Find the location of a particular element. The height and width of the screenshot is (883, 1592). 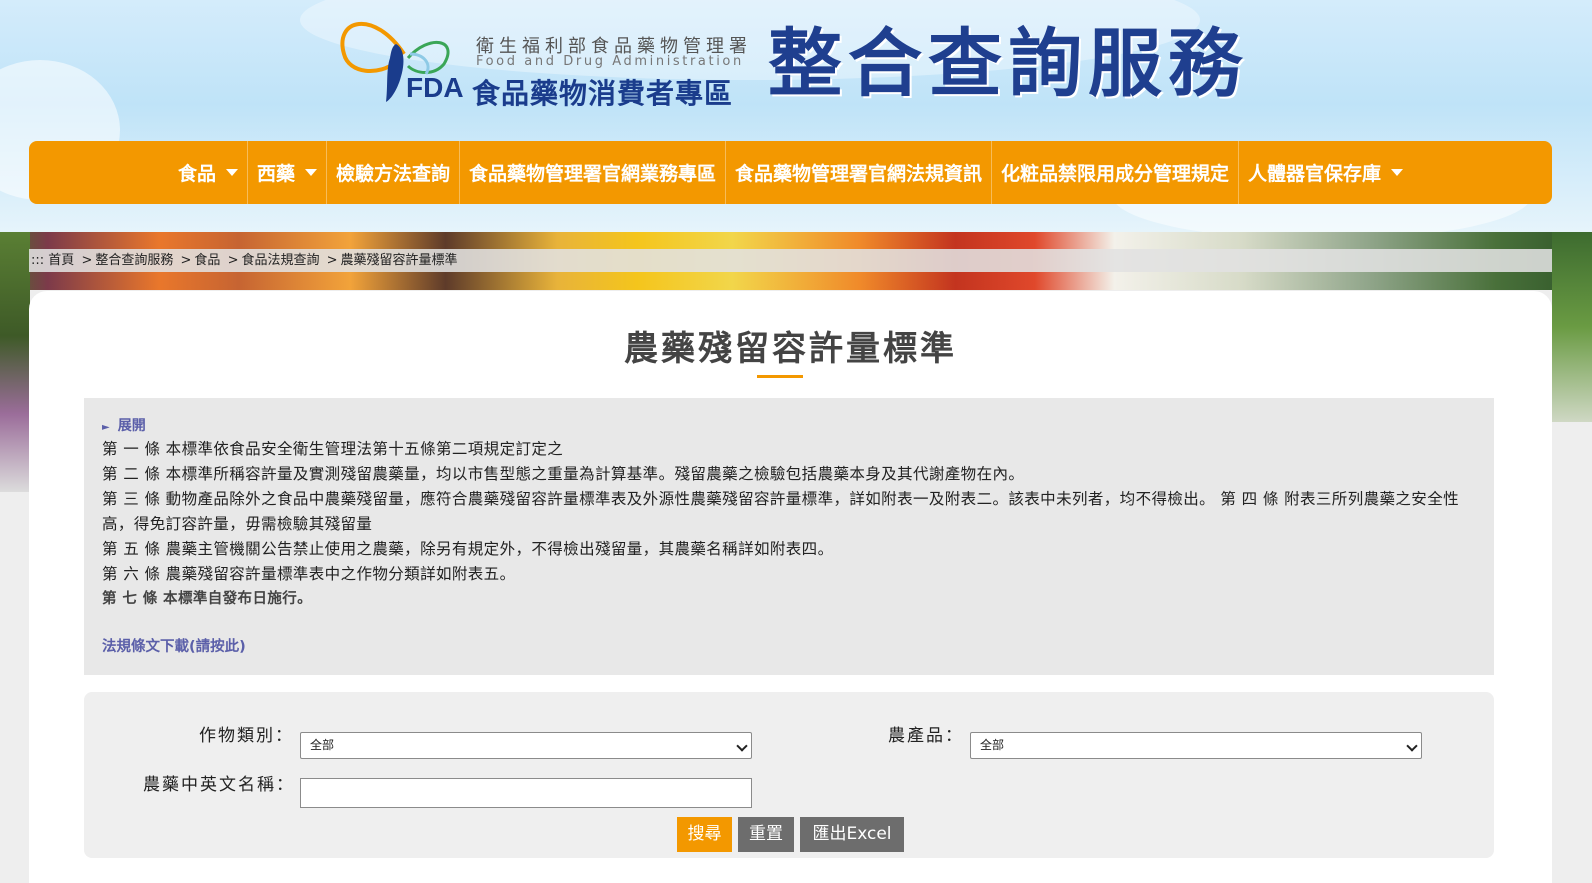

triangle-right-icon: ► is located at coordinates (106, 427).